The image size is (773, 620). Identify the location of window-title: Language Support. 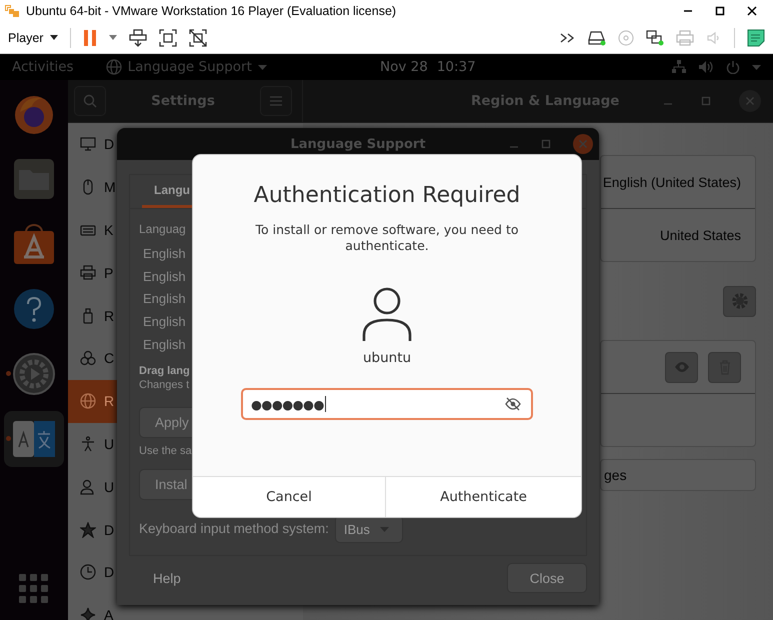
(358, 144).